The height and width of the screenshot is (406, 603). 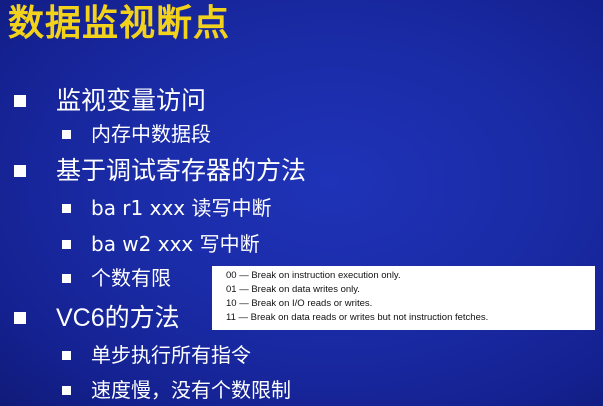 What do you see at coordinates (151, 134) in the screenshot?
I see `bullet-text: 内存中数据段` at bounding box center [151, 134].